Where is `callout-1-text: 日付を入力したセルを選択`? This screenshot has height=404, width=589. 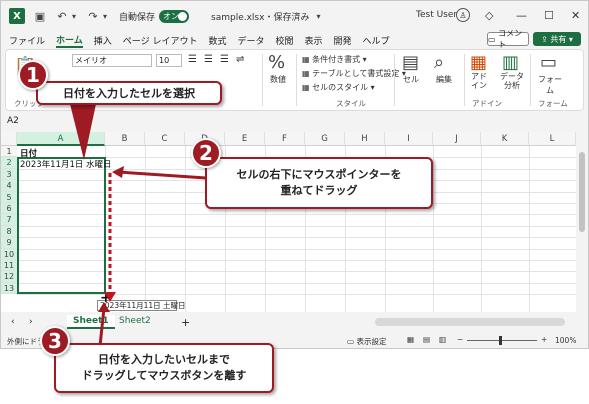
callout-1-text: 日付を入力したセルを選択 is located at coordinates (129, 93).